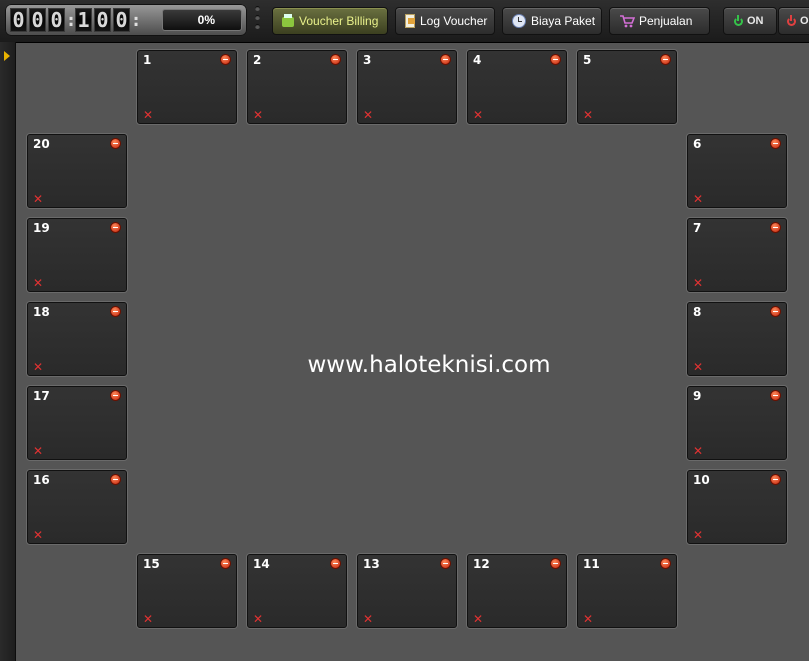 This screenshot has height=661, width=809. I want to click on power-on-label: ON, so click(755, 21).